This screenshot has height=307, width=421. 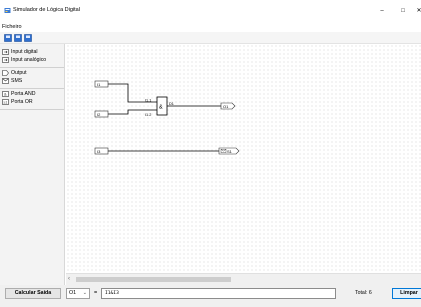 What do you see at coordinates (210, 27) in the screenshot?
I see `menu-bar: Ficheiro` at bounding box center [210, 27].